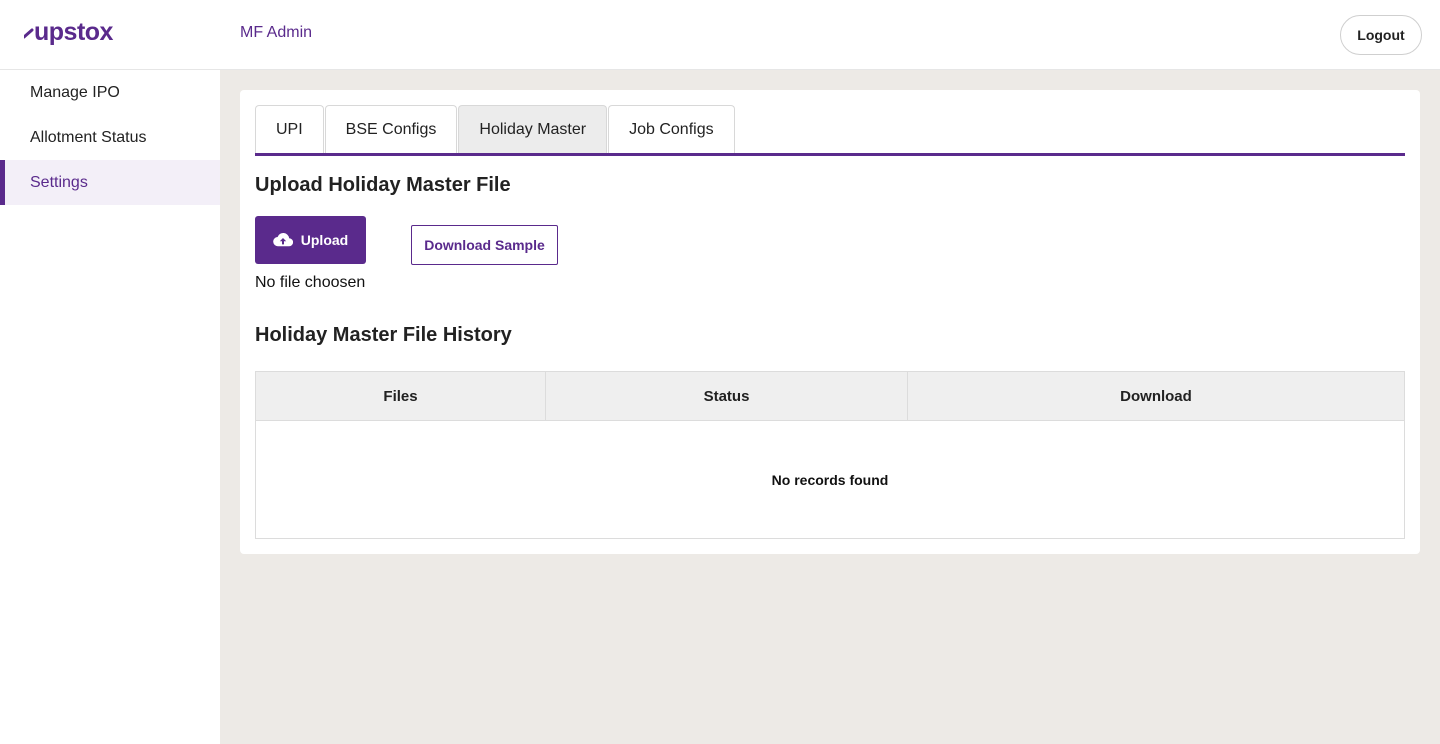  Describe the element at coordinates (88, 137) in the screenshot. I see `sidebar-item-label: Allotment Status` at that location.